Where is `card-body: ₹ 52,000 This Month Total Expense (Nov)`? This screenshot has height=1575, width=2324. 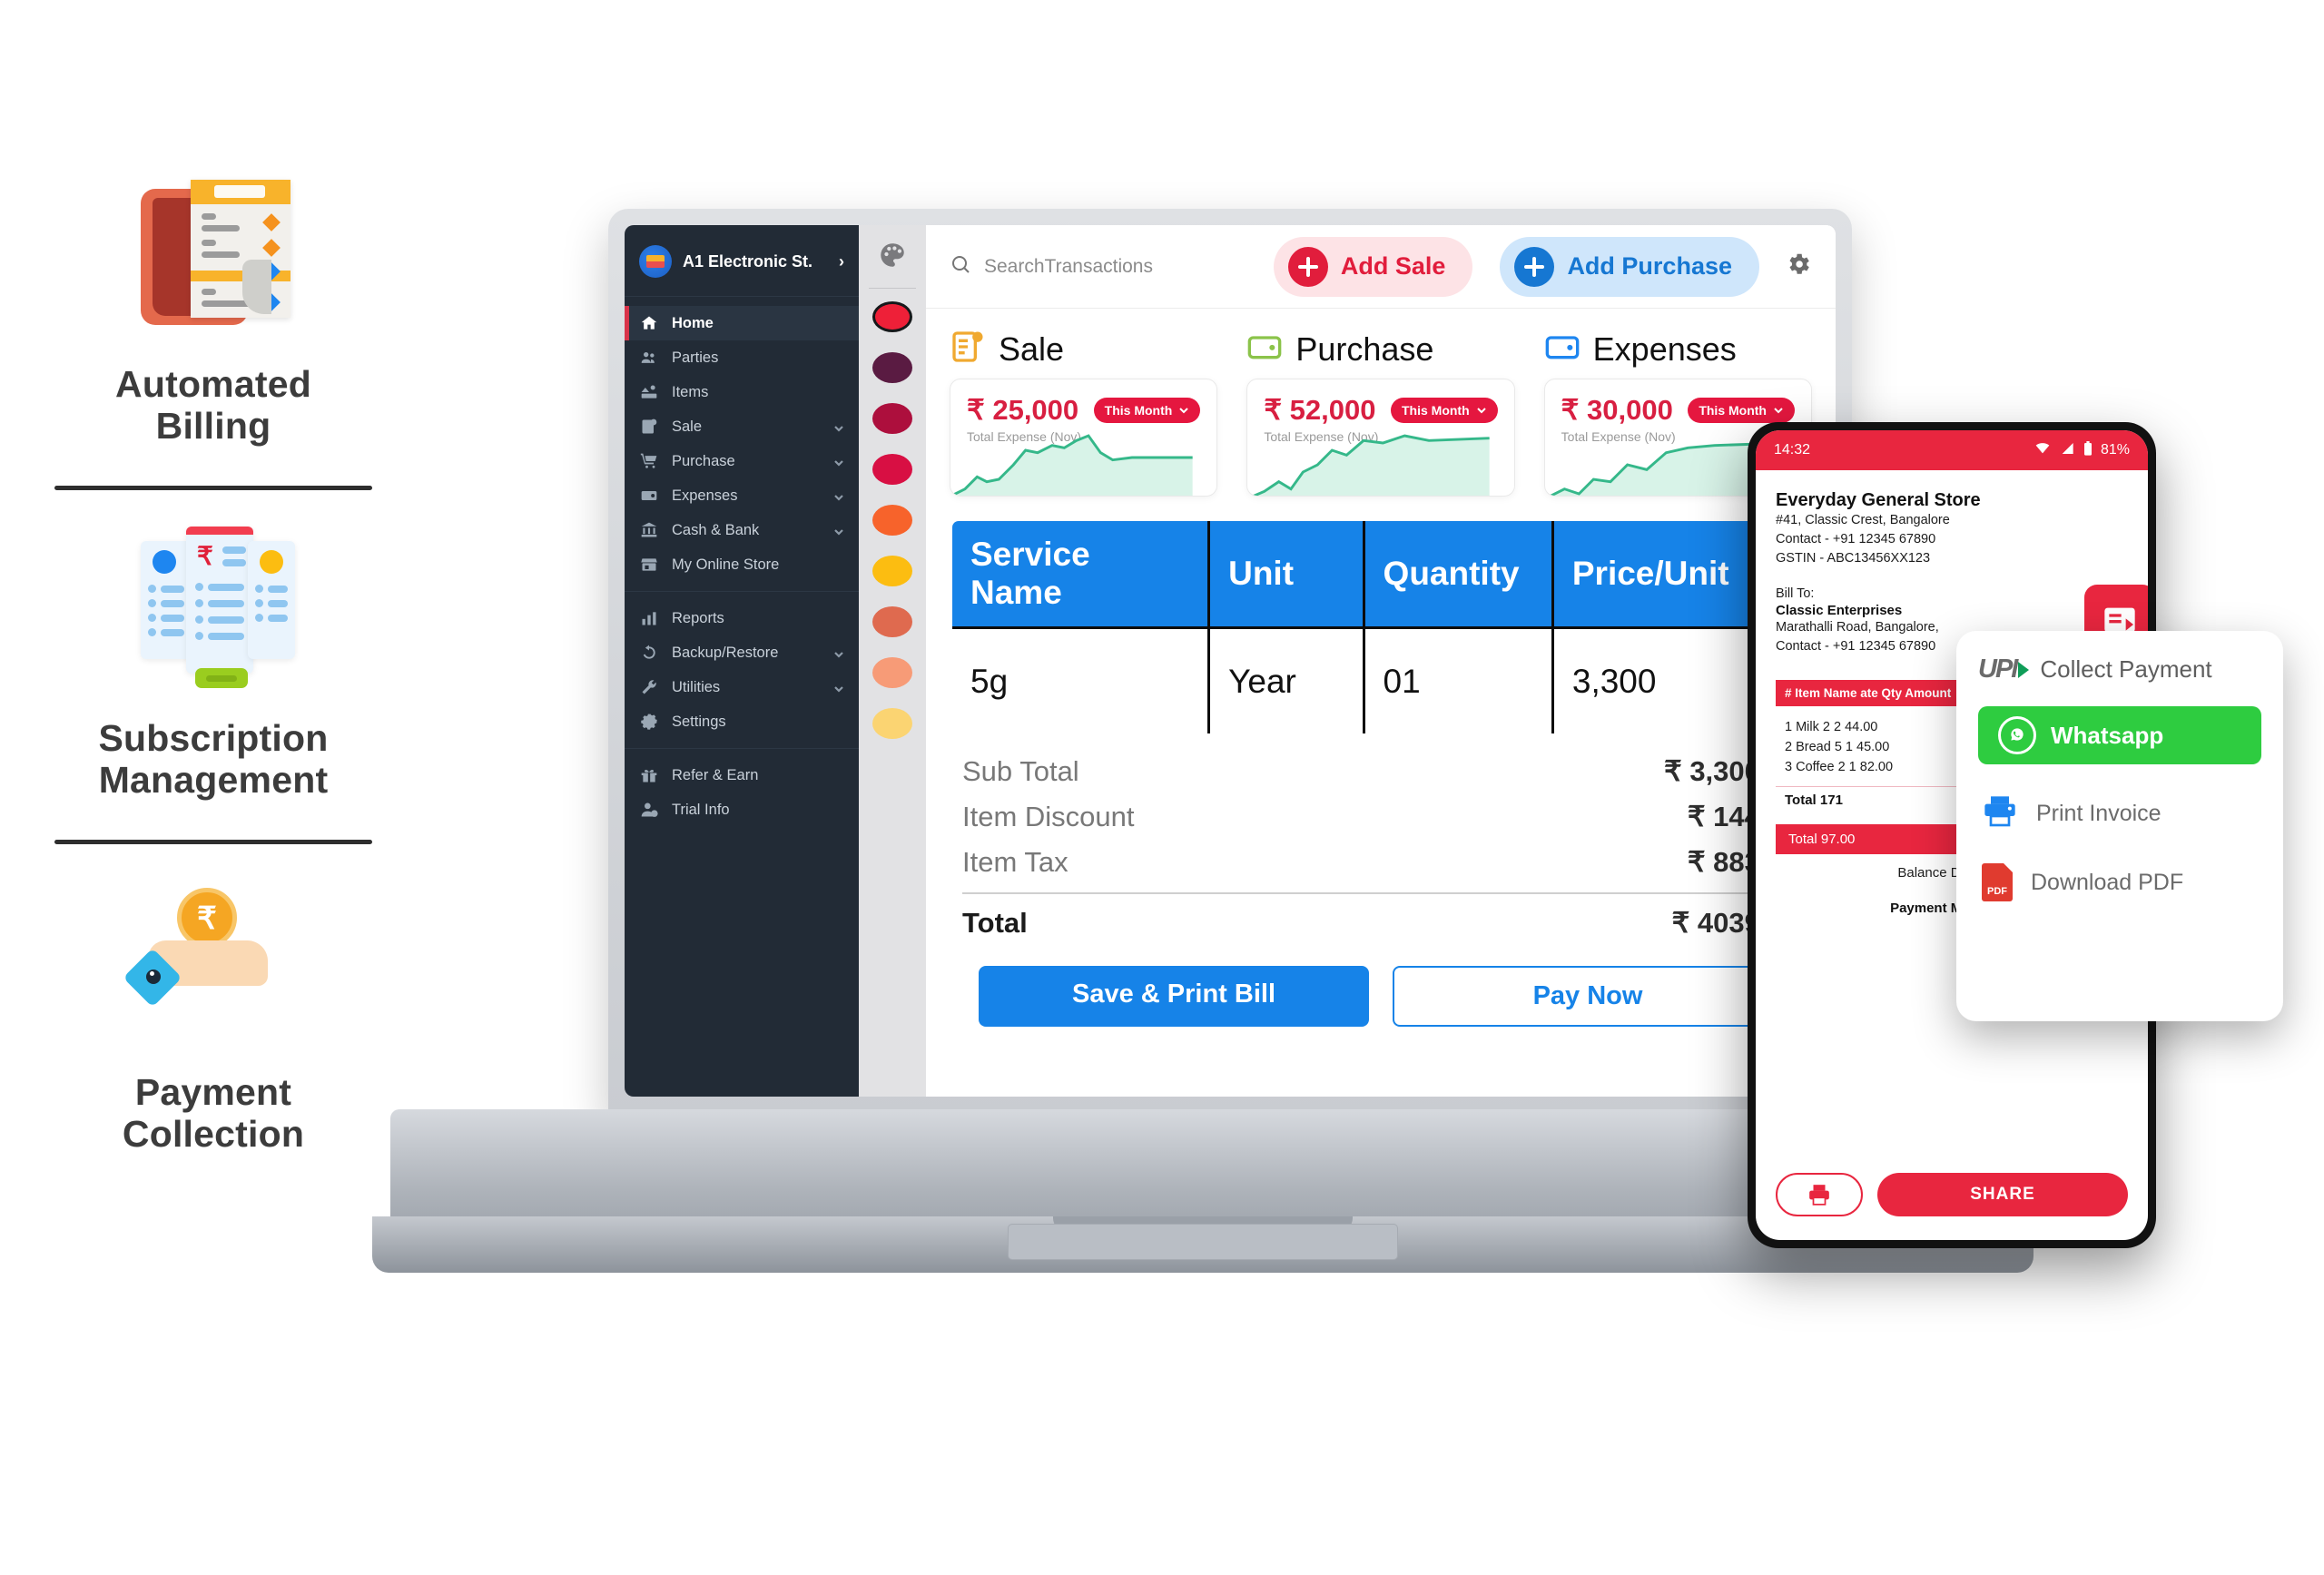 card-body: ₹ 52,000 This Month Total Expense (Nov) is located at coordinates (1380, 438).